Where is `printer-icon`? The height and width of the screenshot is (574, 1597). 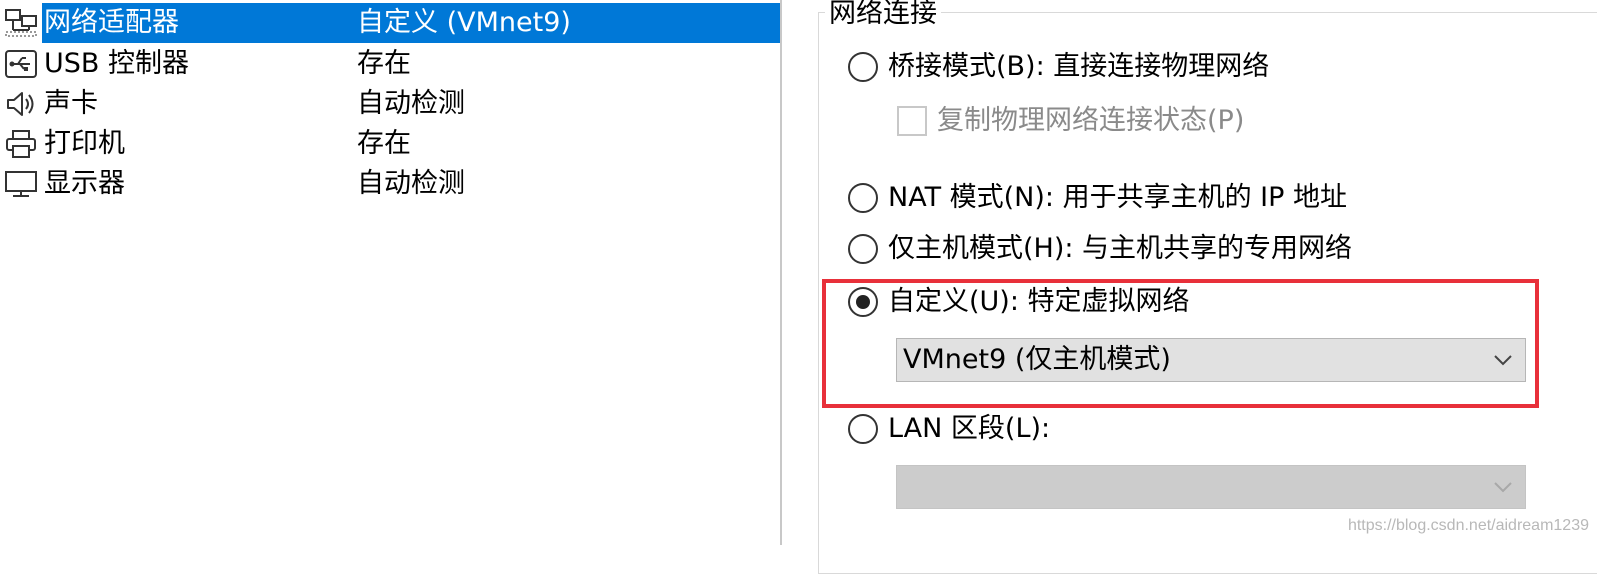 printer-icon is located at coordinates (21, 144).